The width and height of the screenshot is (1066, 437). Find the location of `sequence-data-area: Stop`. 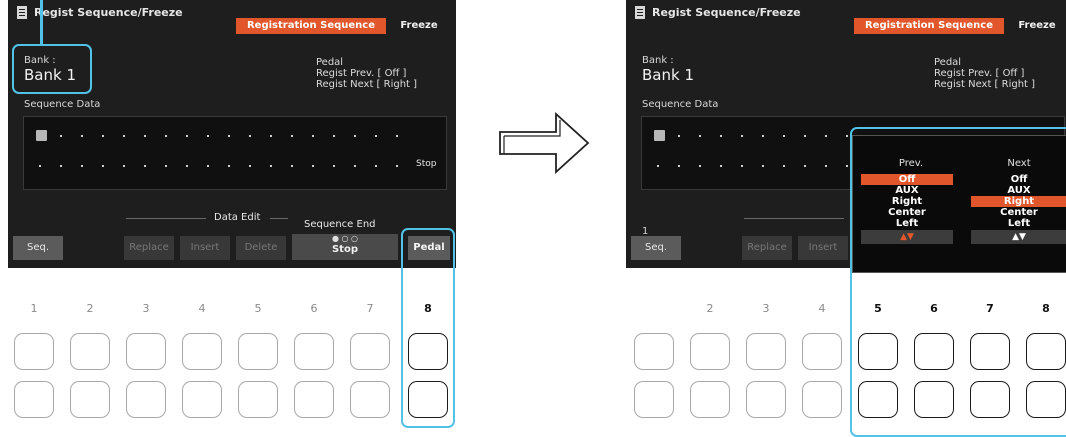

sequence-data-area: Stop is located at coordinates (235, 153).